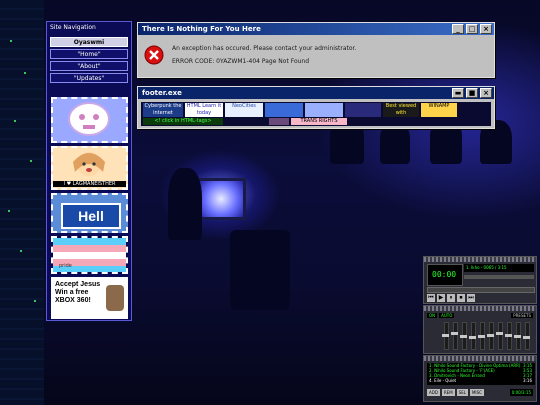  I want to click on nav-item-about: "About", so click(89, 66).